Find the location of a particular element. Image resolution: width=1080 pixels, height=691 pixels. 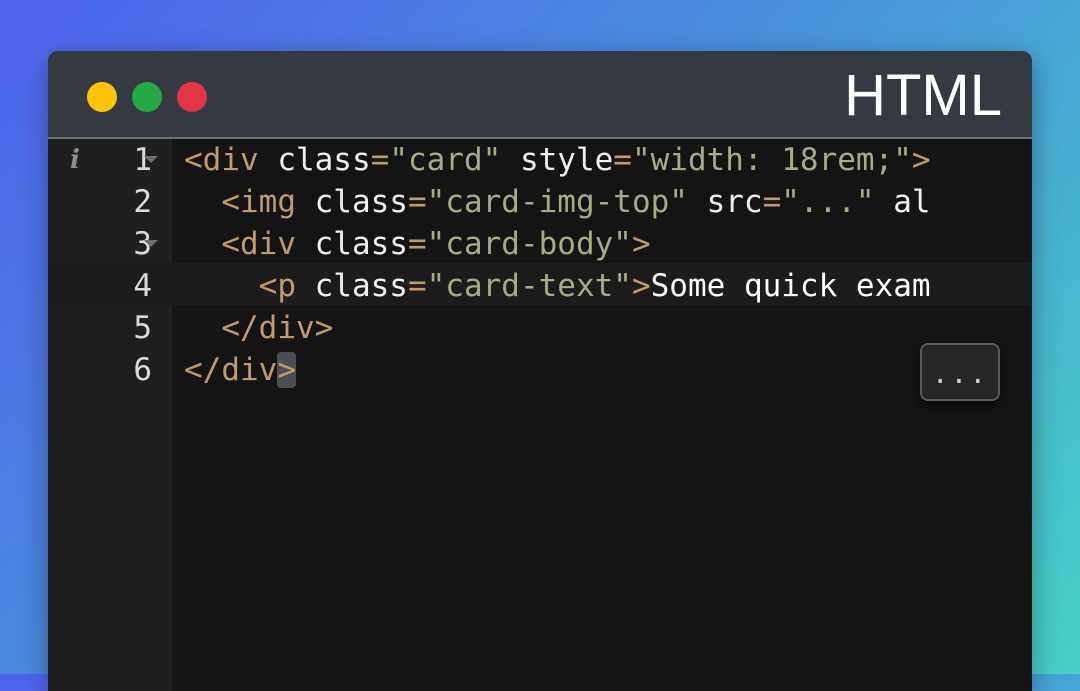

code-token: src is located at coordinates (725, 202).